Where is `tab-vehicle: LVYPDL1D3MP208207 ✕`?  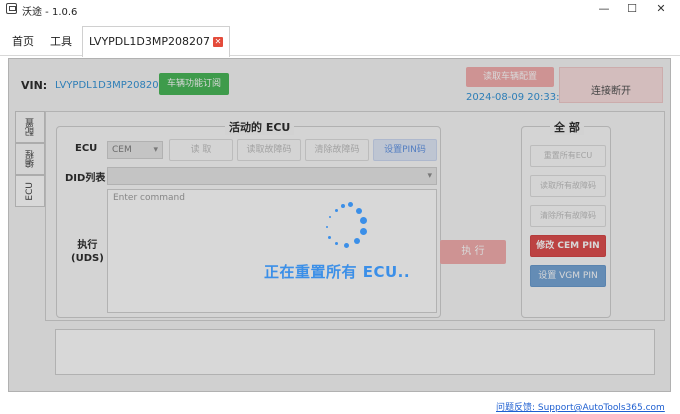 tab-vehicle: LVYPDL1D3MP208207 ✕ is located at coordinates (156, 41).